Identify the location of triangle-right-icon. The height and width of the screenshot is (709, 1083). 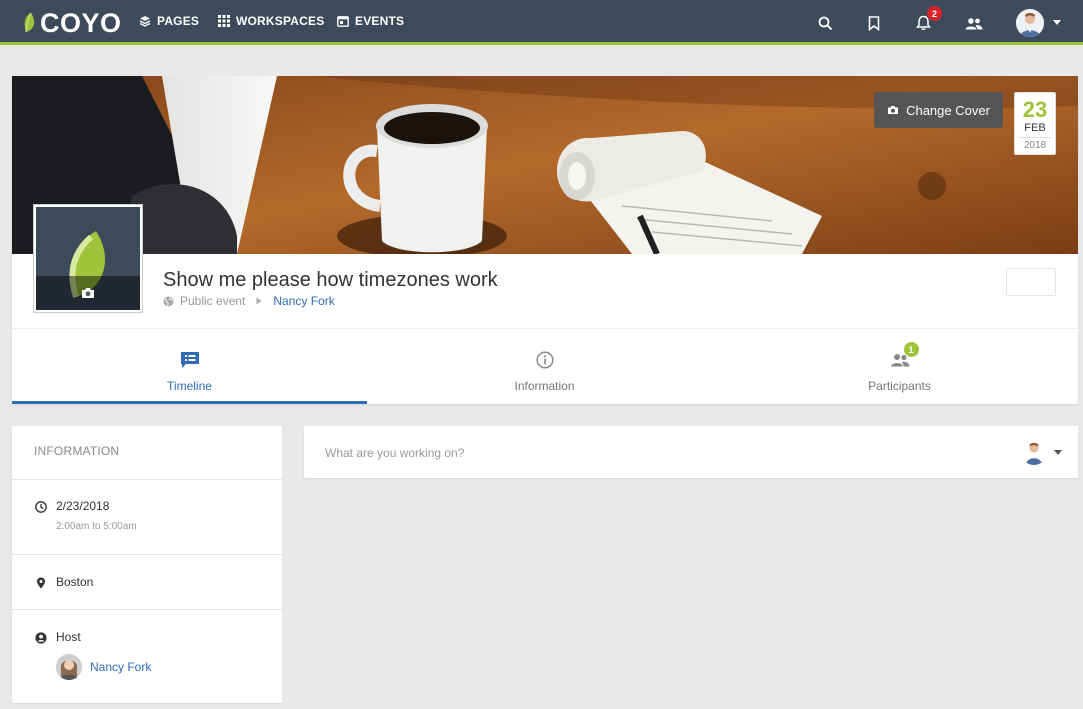
(259, 301).